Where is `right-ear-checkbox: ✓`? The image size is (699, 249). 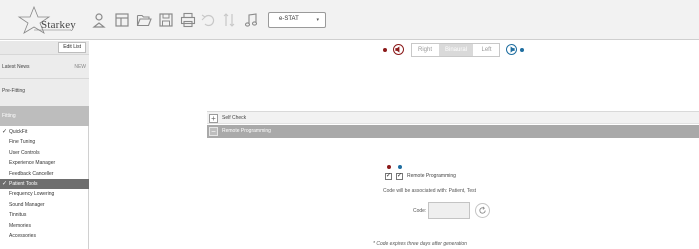
right-ear-checkbox: ✓ is located at coordinates (388, 176).